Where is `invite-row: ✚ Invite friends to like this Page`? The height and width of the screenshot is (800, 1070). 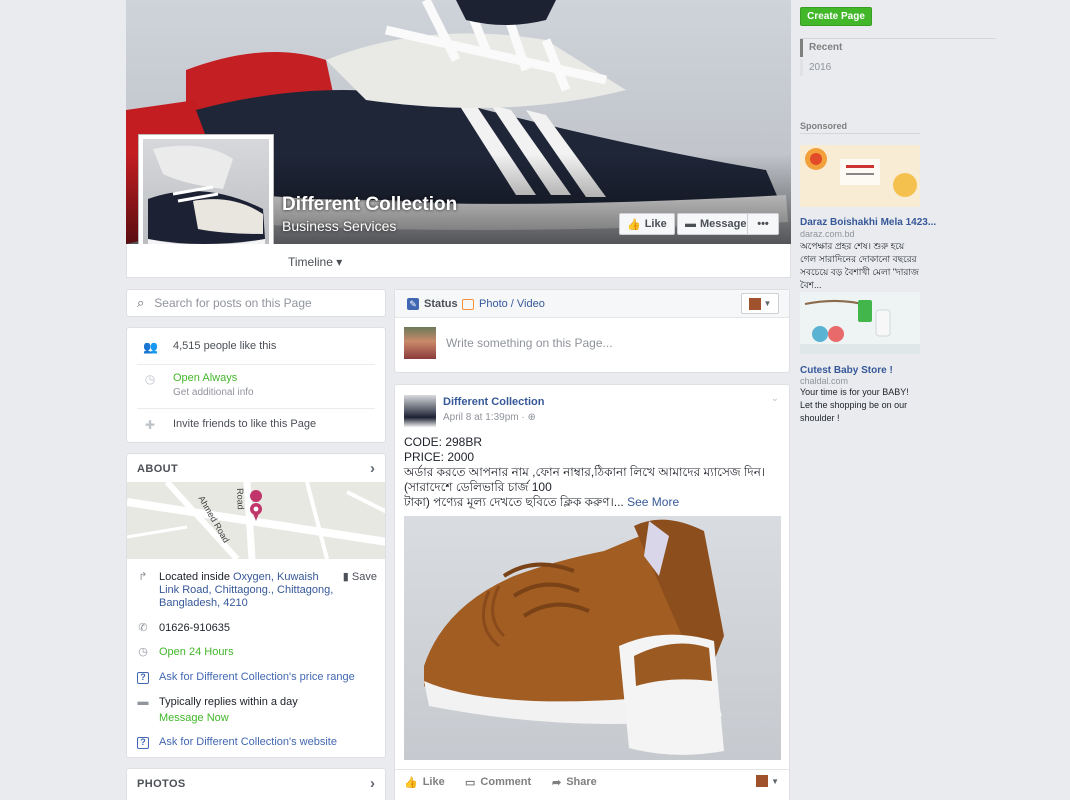 invite-row: ✚ Invite friends to like this Page is located at coordinates (256, 425).